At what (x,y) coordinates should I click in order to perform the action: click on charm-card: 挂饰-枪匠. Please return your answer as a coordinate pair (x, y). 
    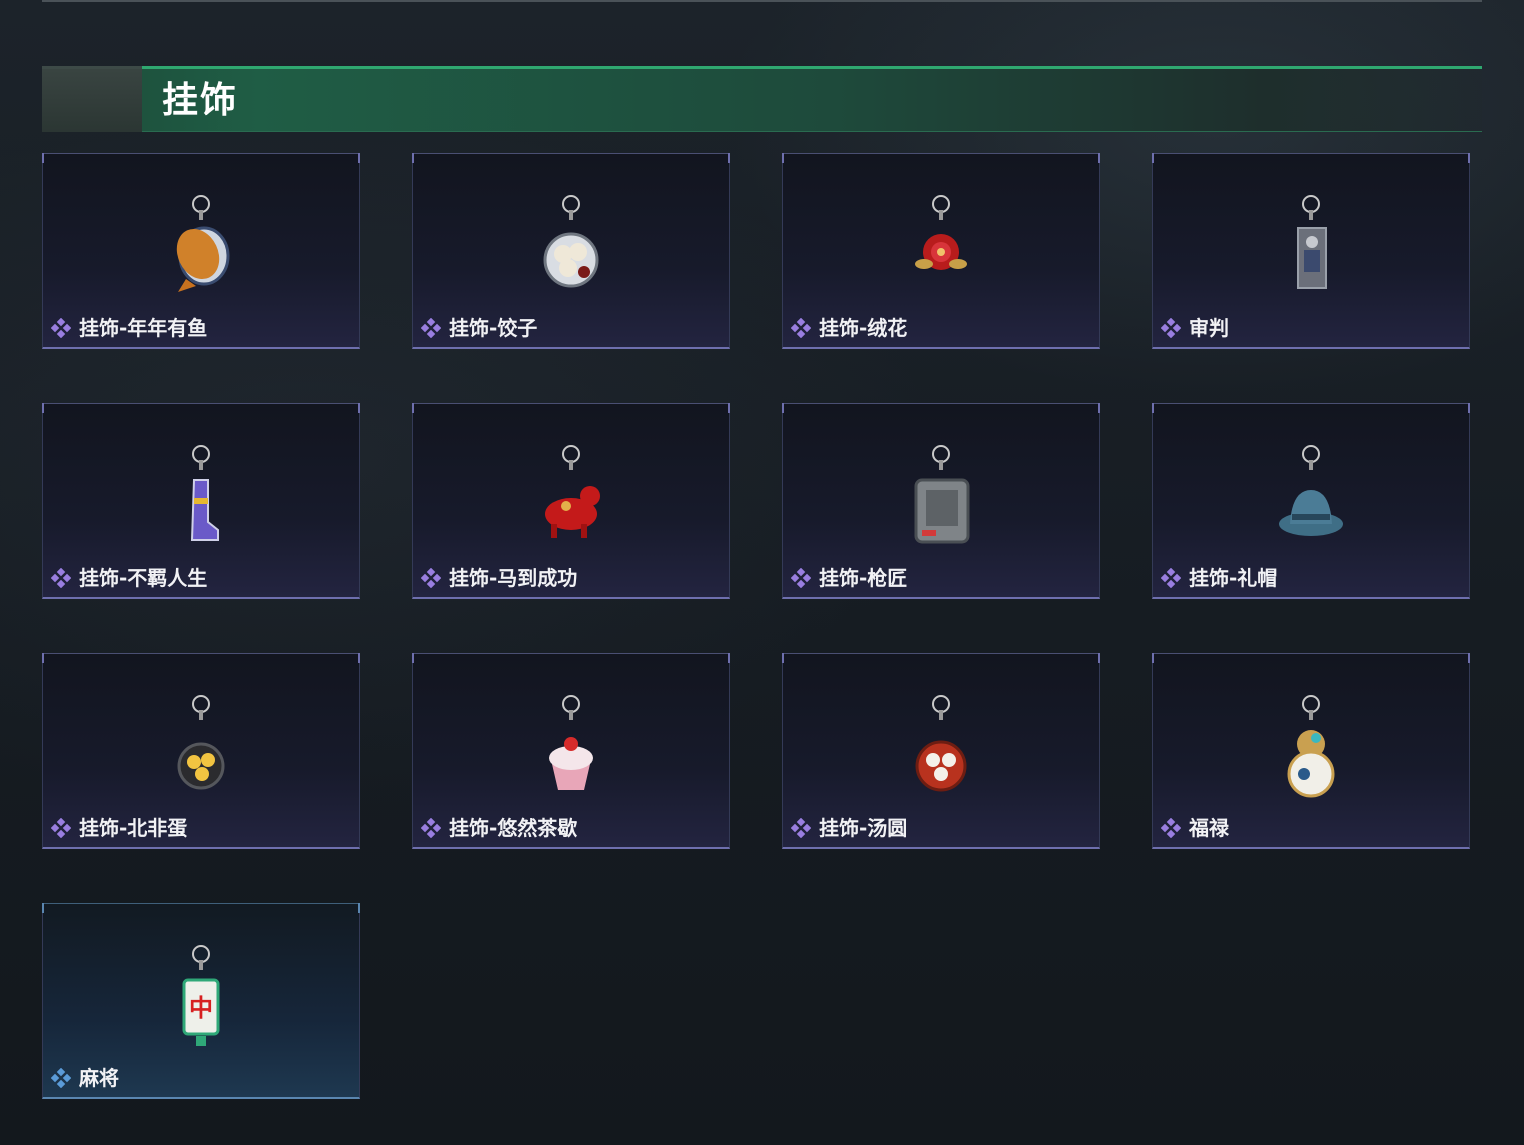
    Looking at the image, I should click on (941, 501).